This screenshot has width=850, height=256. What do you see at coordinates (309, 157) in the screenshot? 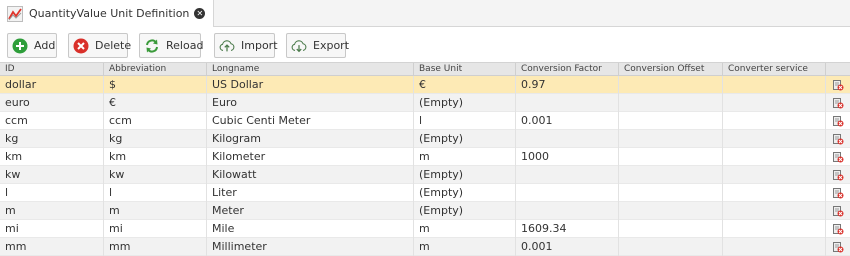
I see `cell-longname: Kilometer` at bounding box center [309, 157].